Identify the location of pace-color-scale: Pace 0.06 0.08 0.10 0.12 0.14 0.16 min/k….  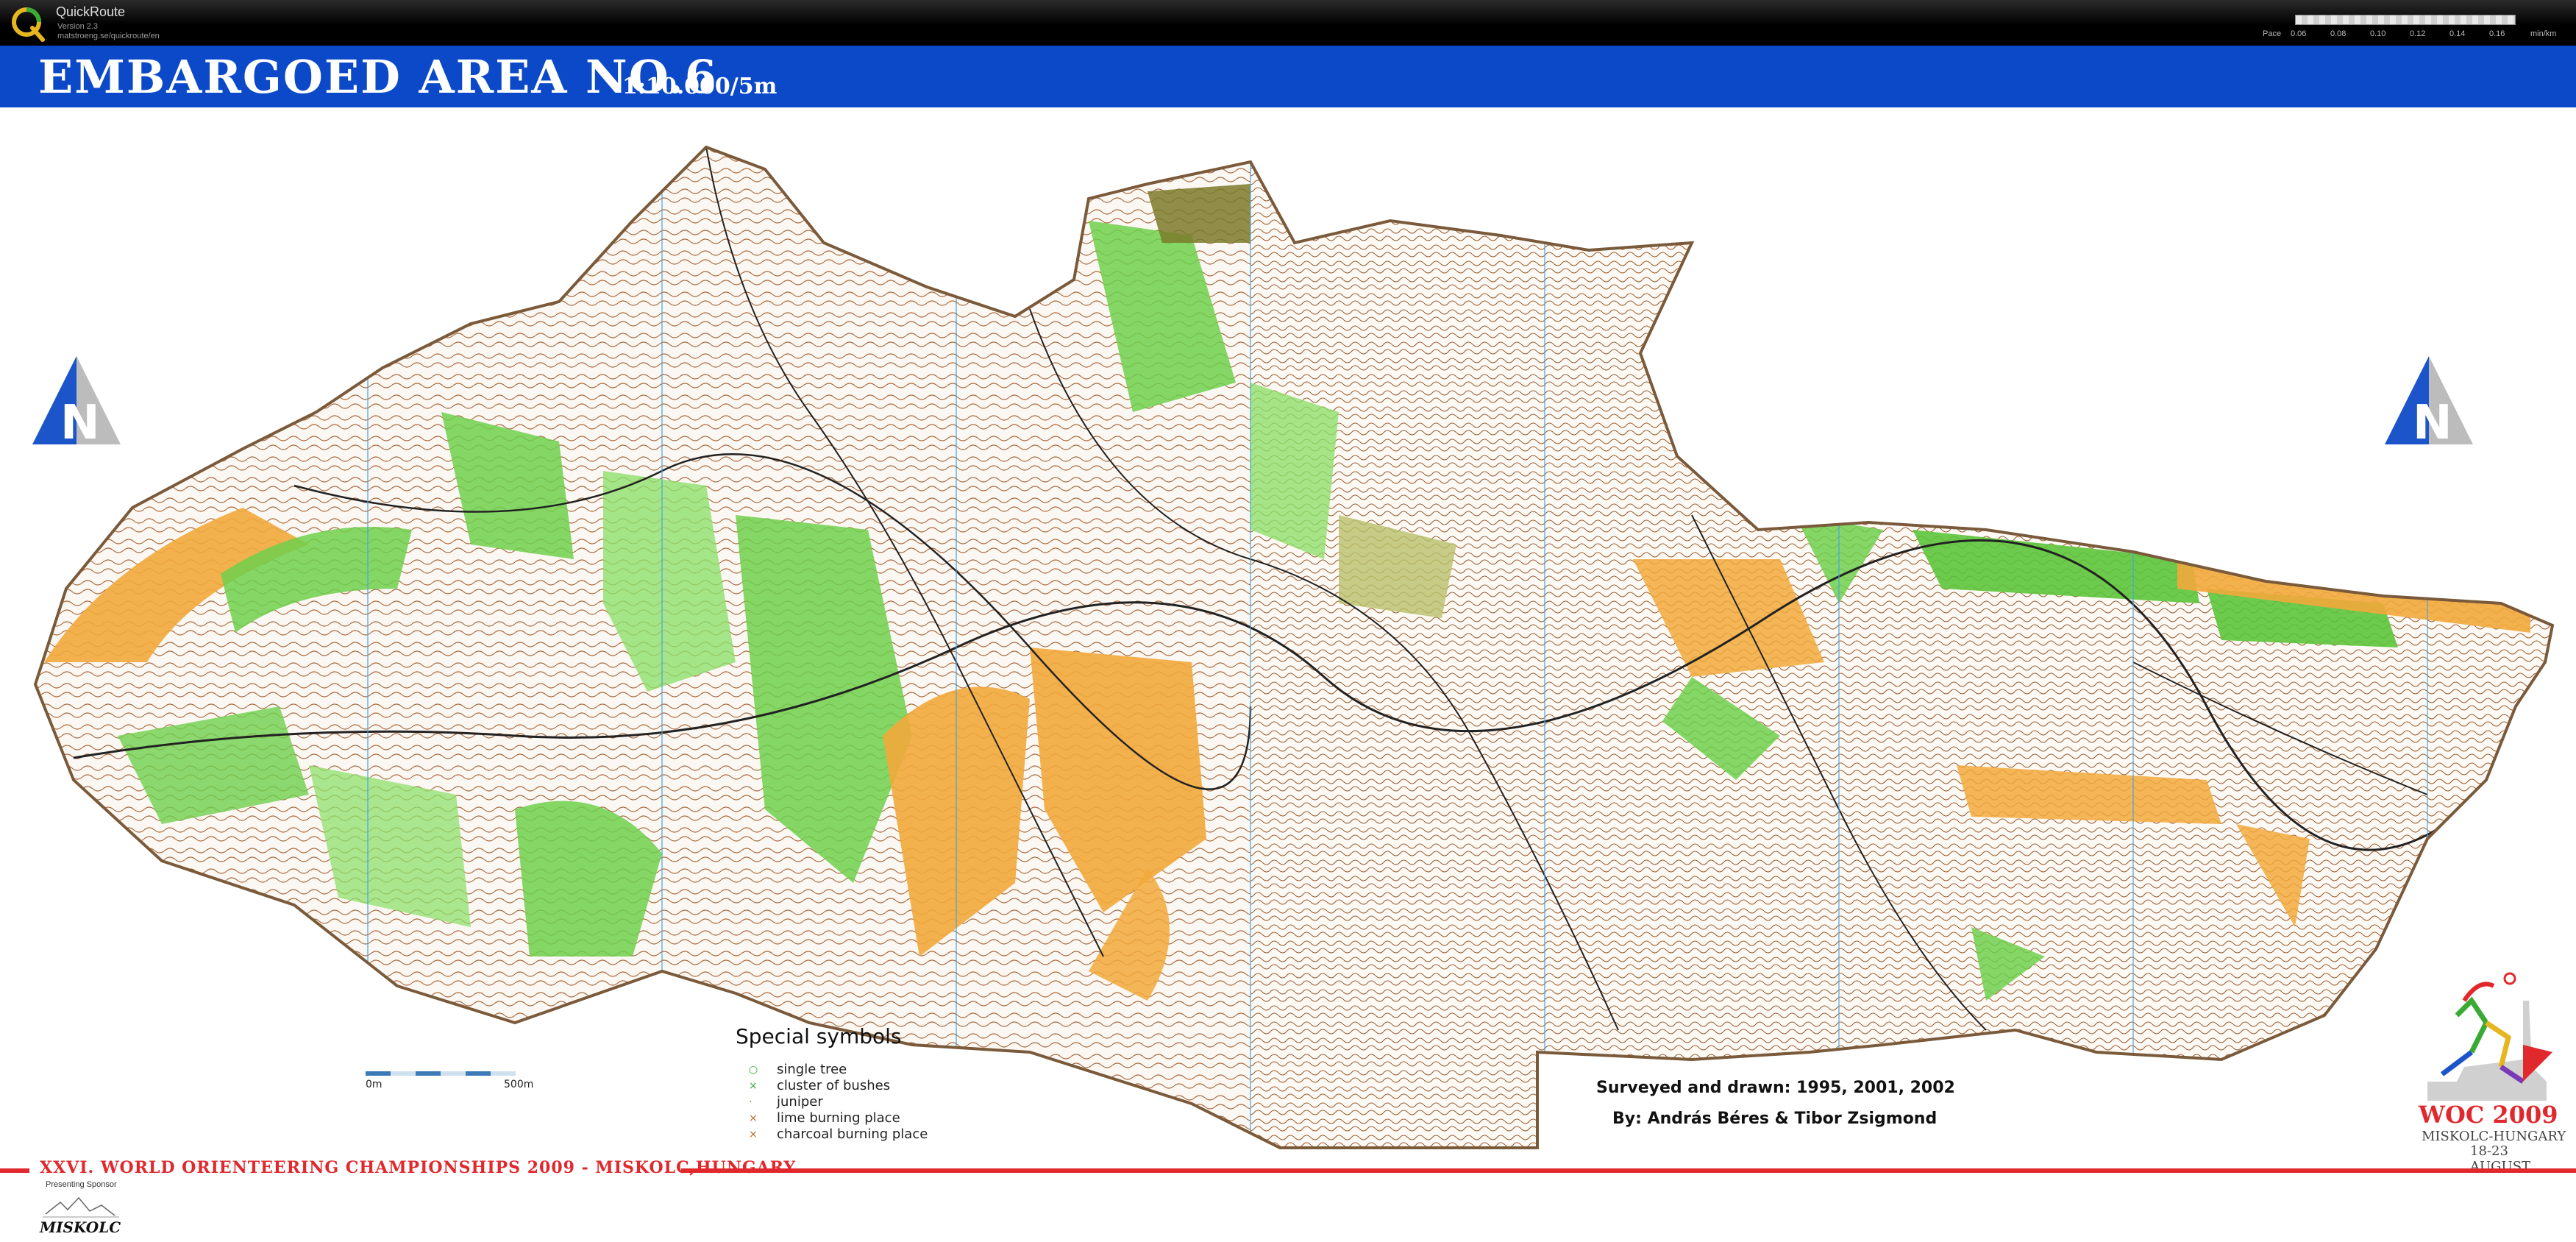
(2412, 28).